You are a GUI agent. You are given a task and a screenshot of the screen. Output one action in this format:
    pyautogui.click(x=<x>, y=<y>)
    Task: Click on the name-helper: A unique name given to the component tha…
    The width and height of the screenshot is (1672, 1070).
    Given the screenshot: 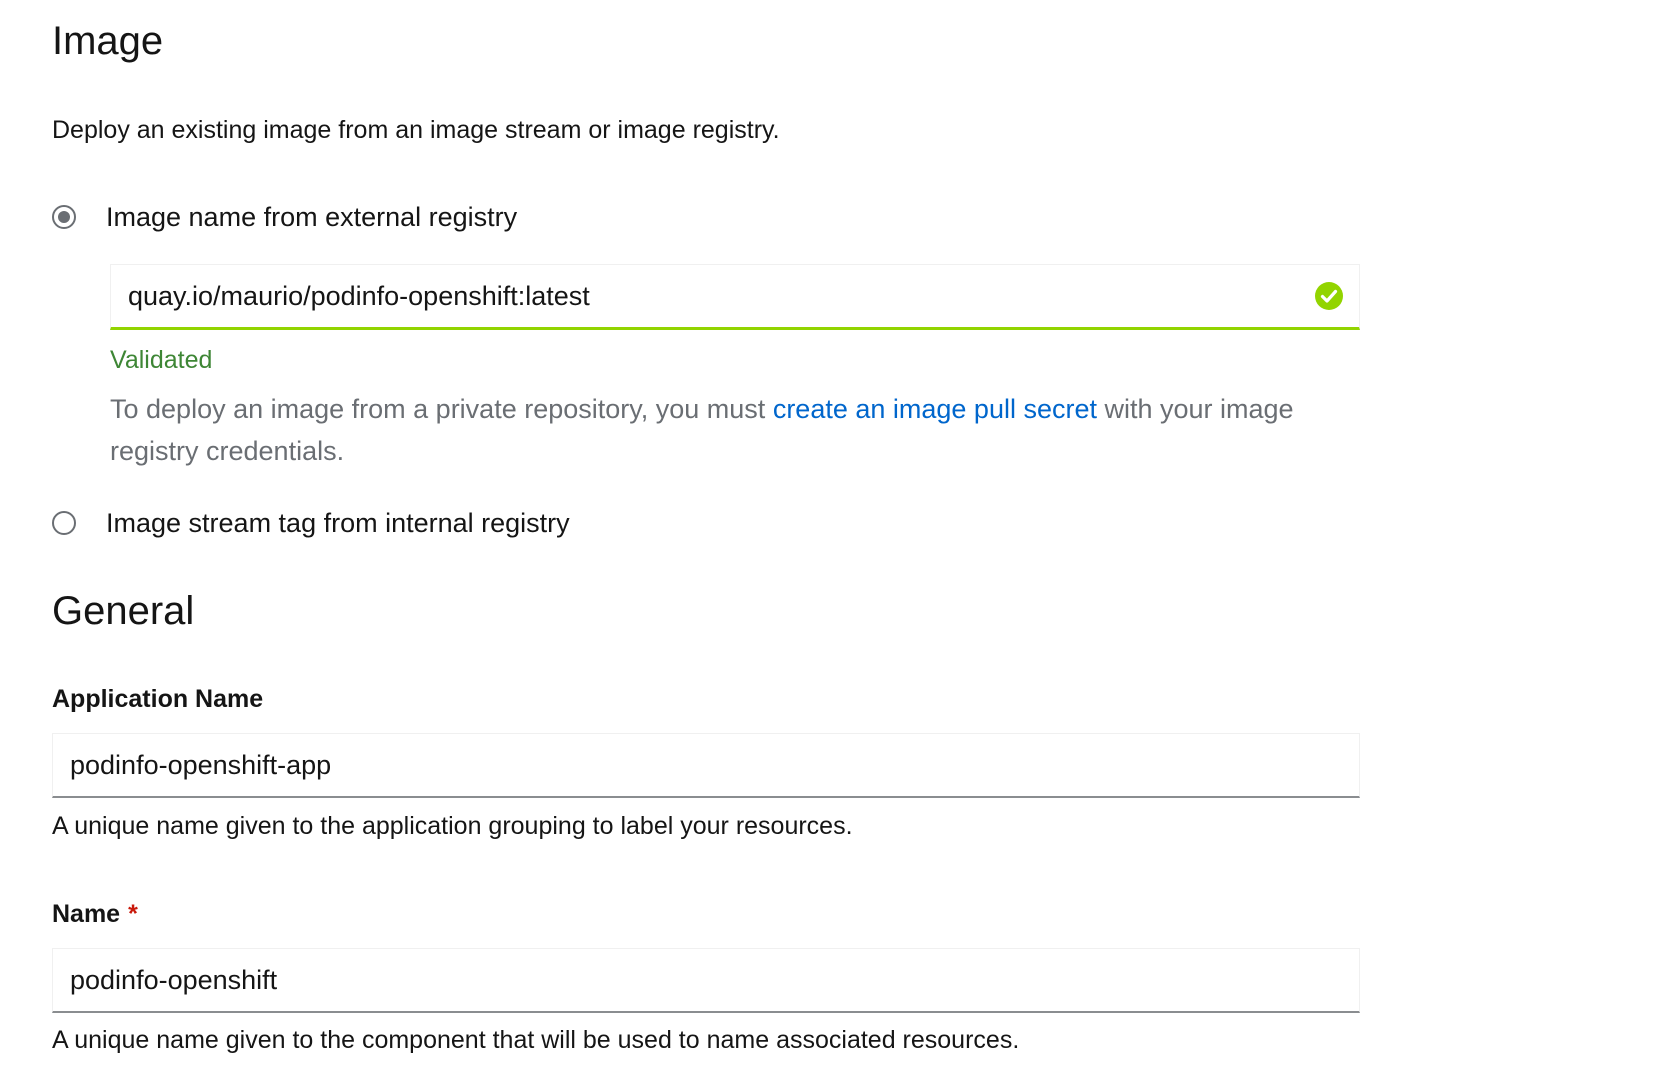 What is the action you would take?
    pyautogui.click(x=536, y=1040)
    